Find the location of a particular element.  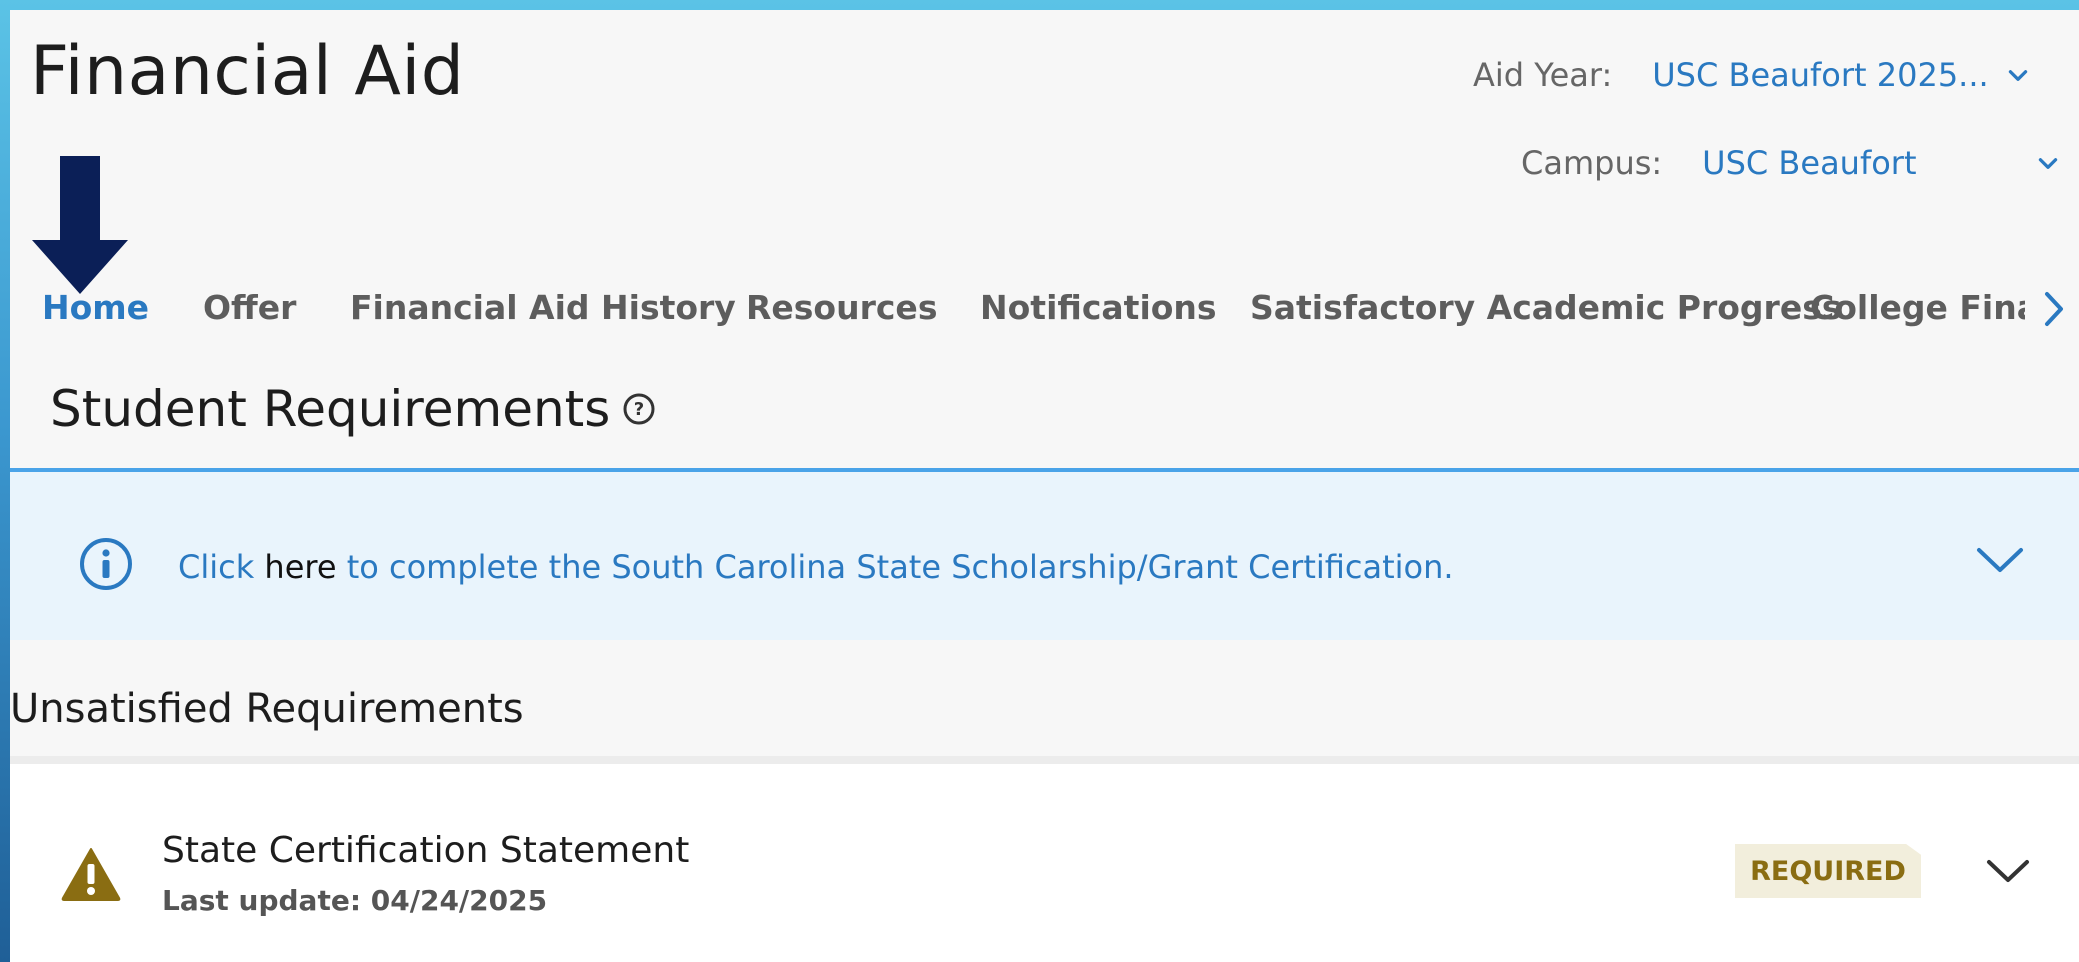

info-circle-icon is located at coordinates (106, 564).